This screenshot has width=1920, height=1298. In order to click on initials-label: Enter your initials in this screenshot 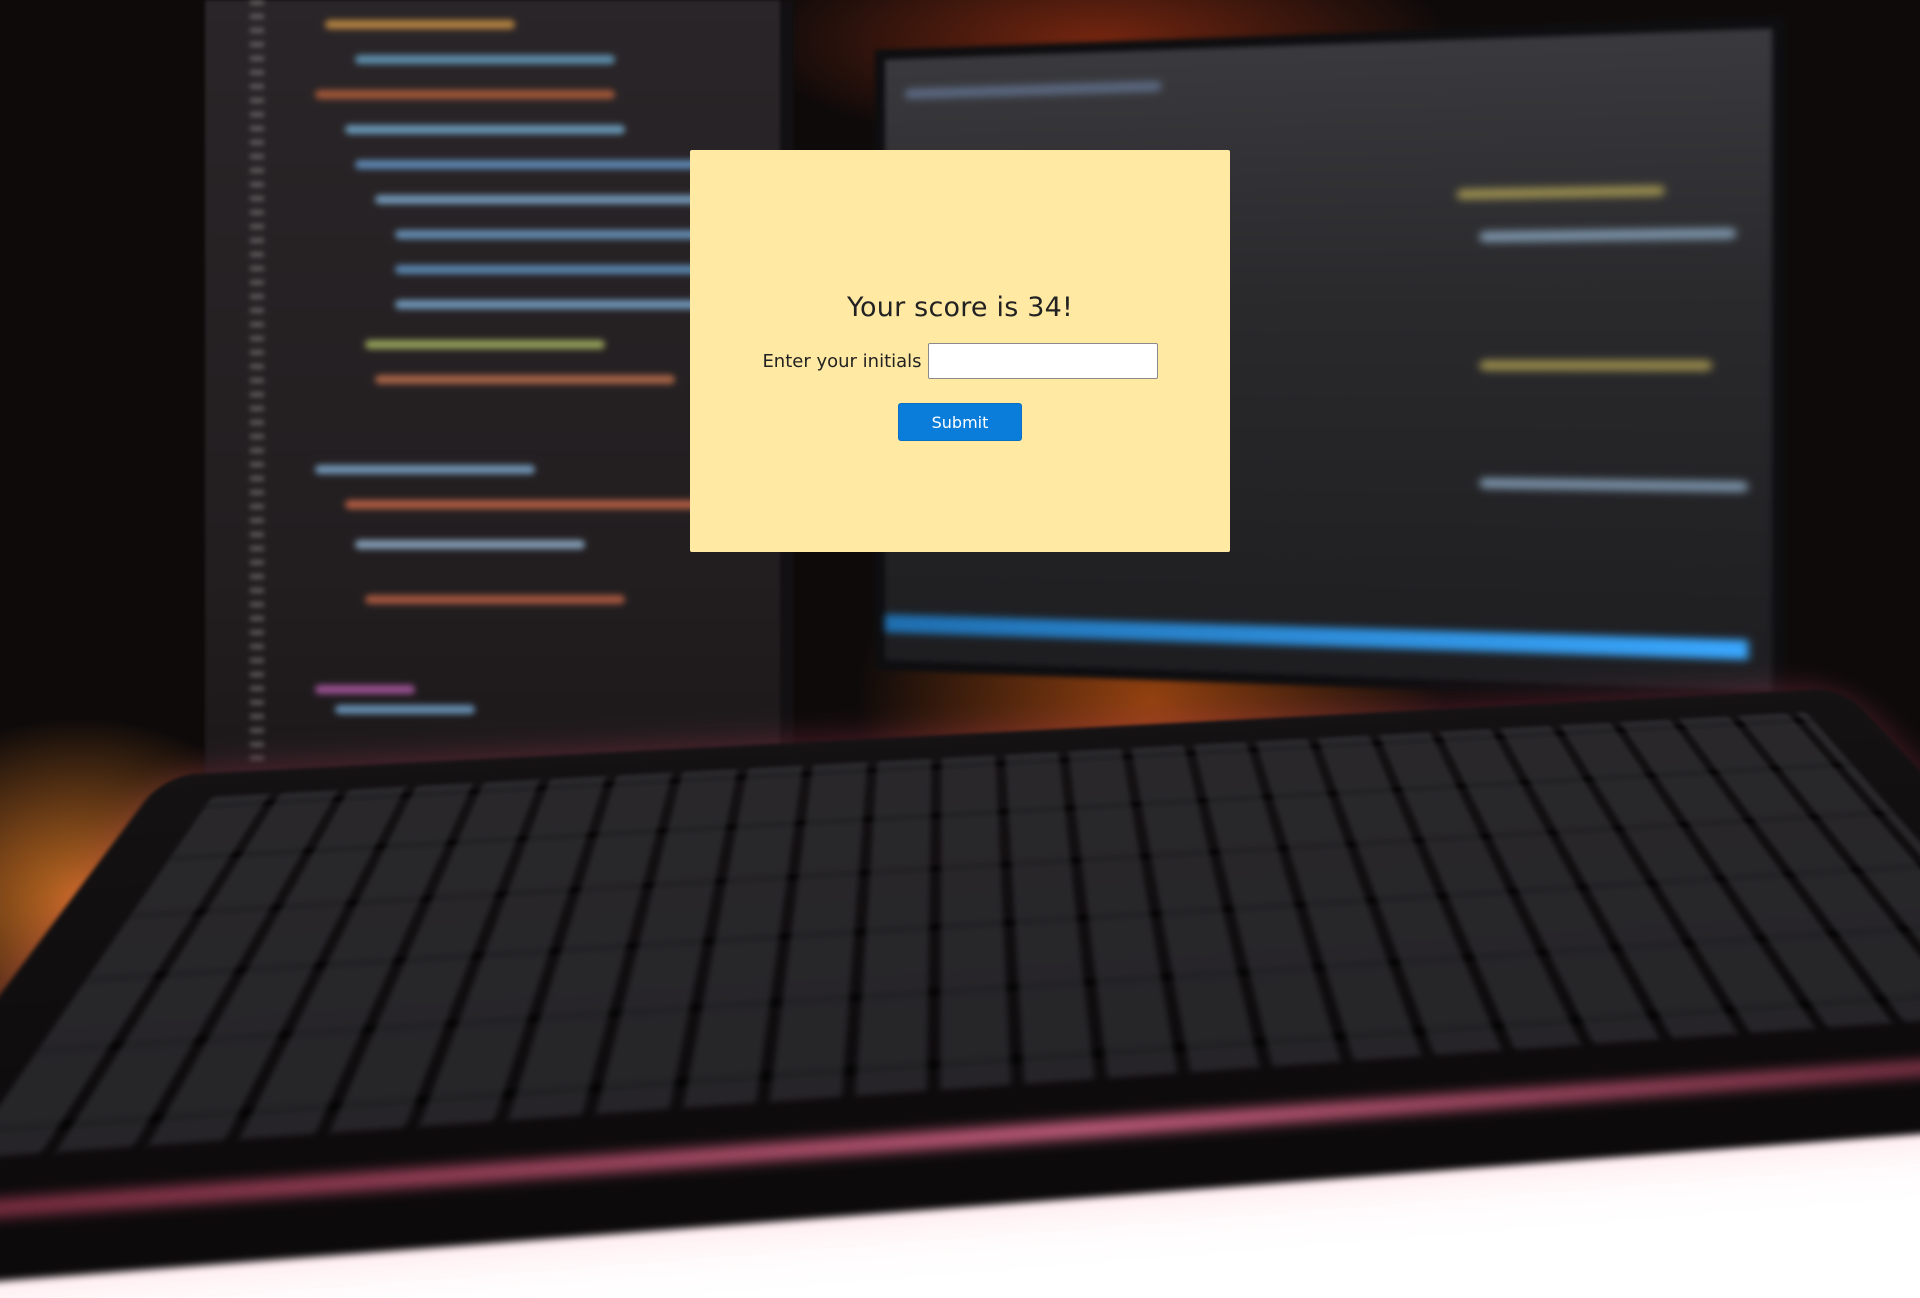, I will do `click(841, 361)`.